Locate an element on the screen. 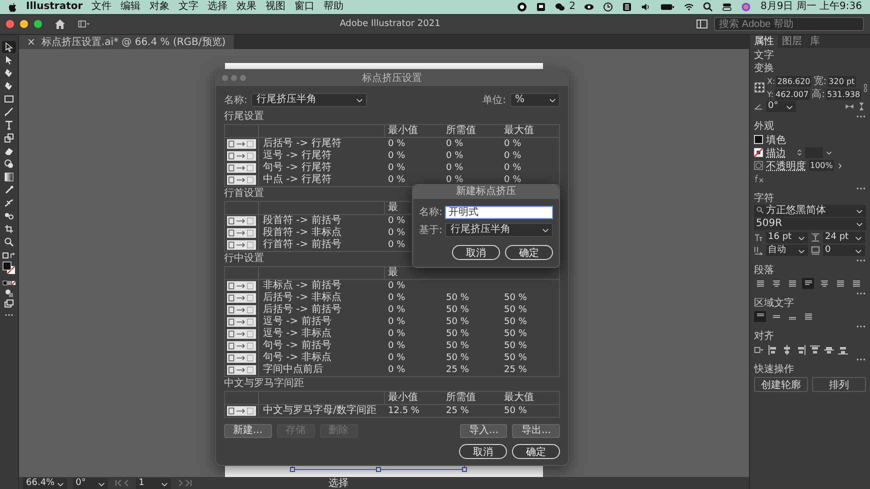 The image size is (870, 489). zoom-window-button is located at coordinates (38, 24).